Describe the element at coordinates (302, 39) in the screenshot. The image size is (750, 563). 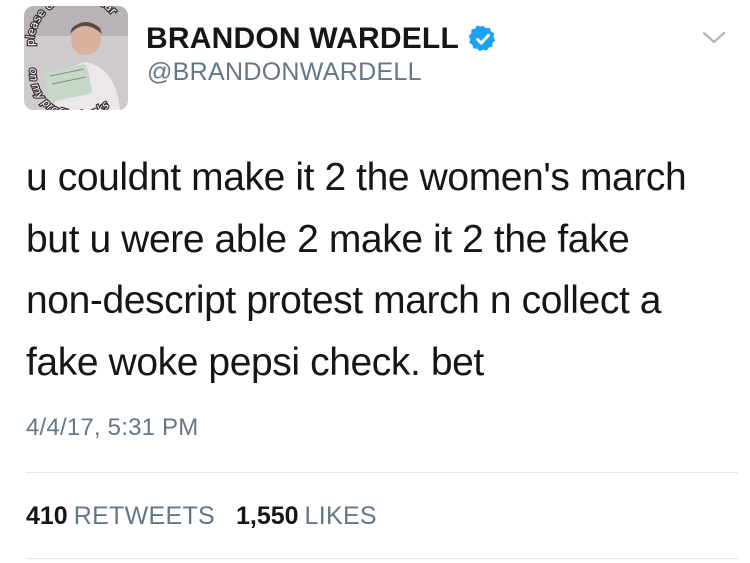
I see `display-name: BRANDON WARDELL` at that location.